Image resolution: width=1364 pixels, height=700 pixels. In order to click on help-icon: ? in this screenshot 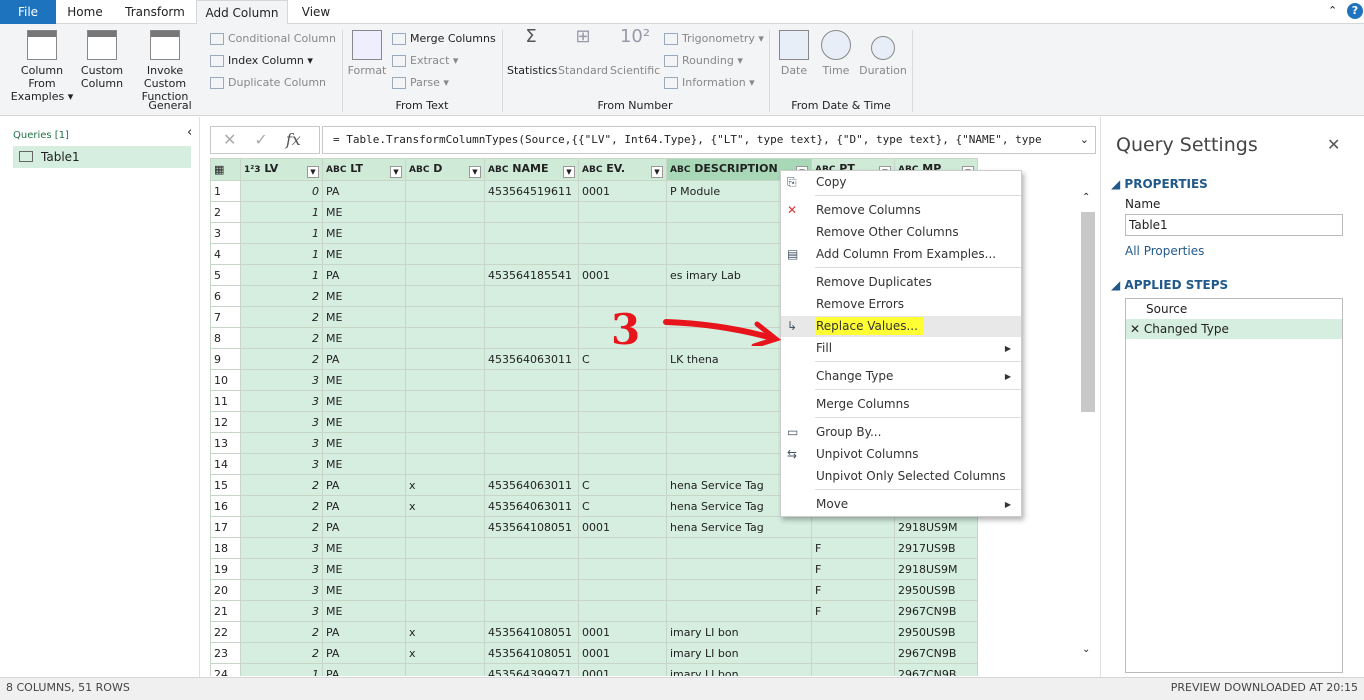, I will do `click(1355, 11)`.